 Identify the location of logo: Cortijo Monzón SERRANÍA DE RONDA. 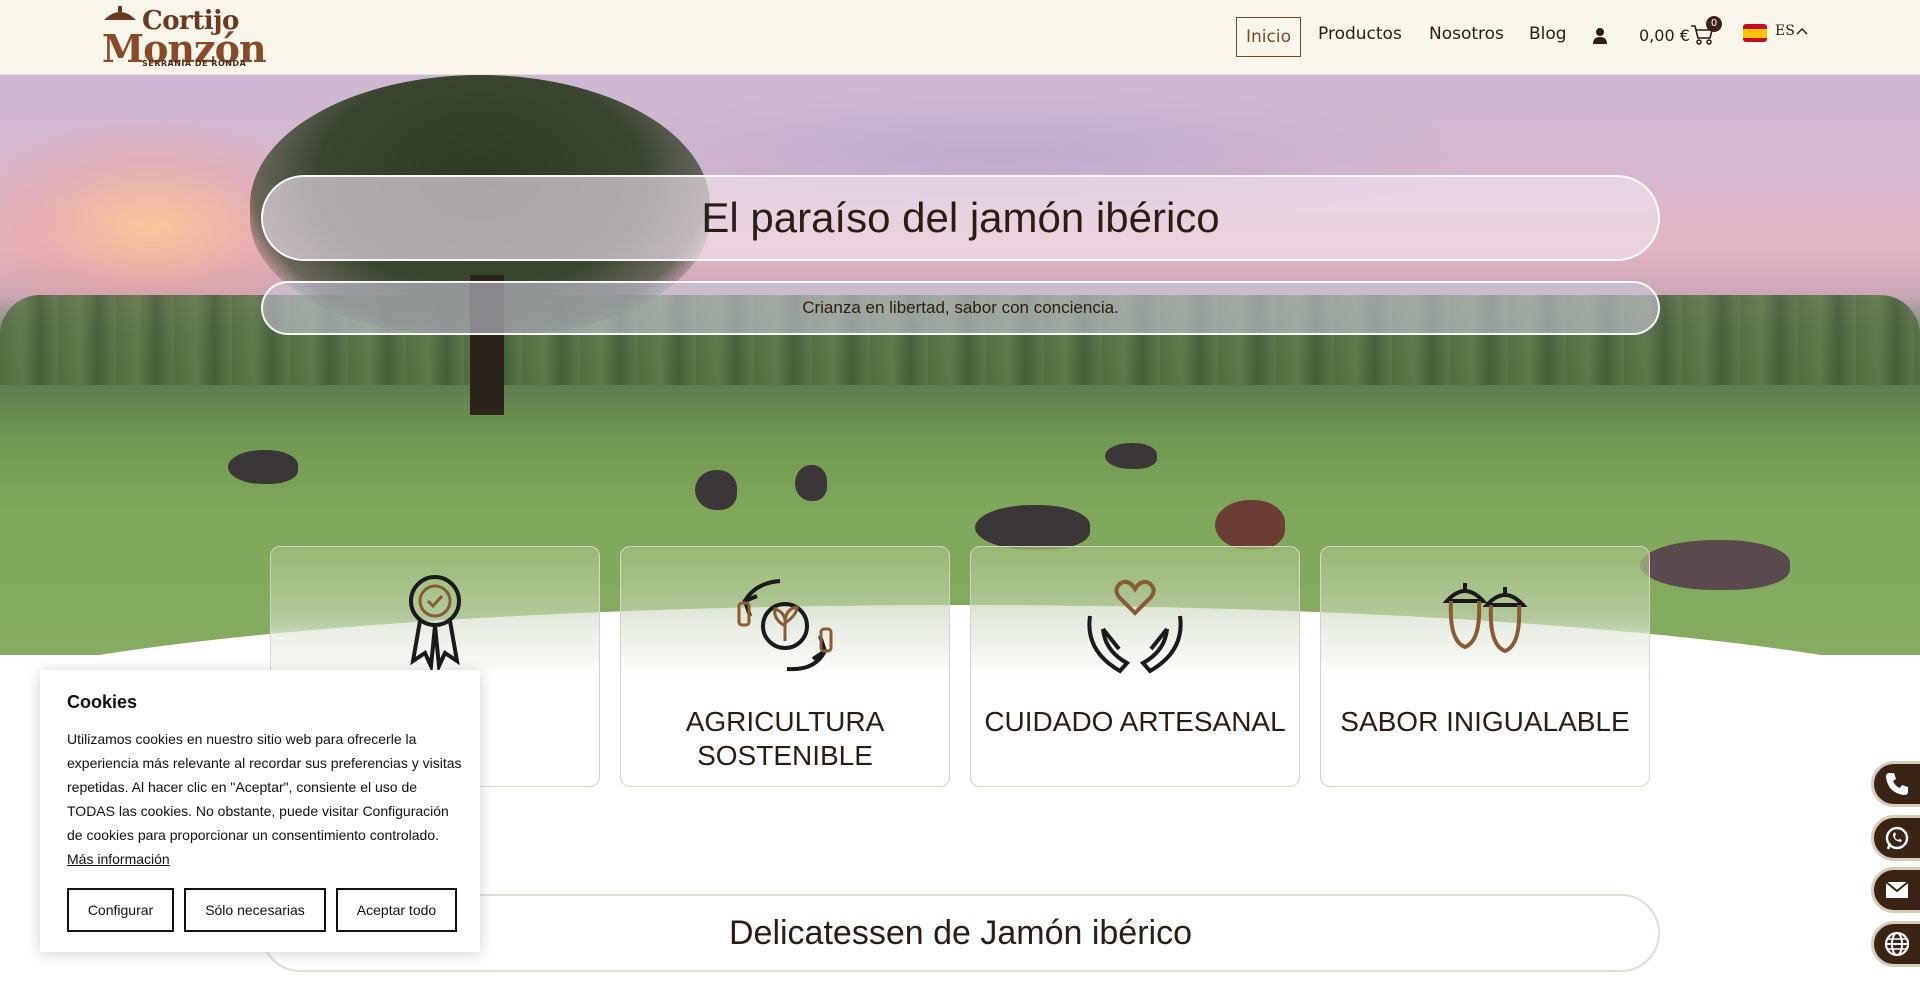
(183, 37).